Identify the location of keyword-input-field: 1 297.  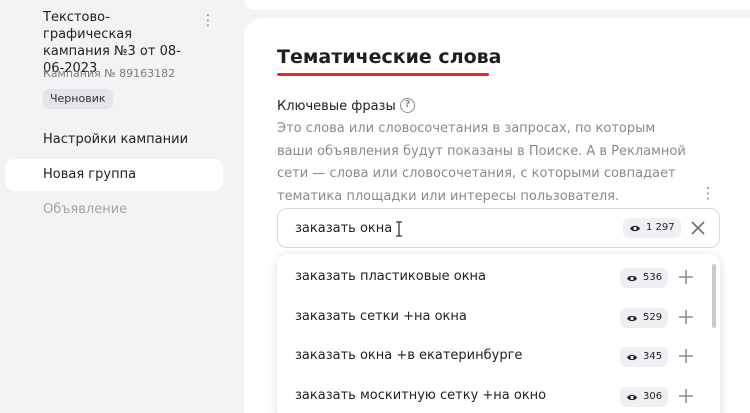
(498, 228).